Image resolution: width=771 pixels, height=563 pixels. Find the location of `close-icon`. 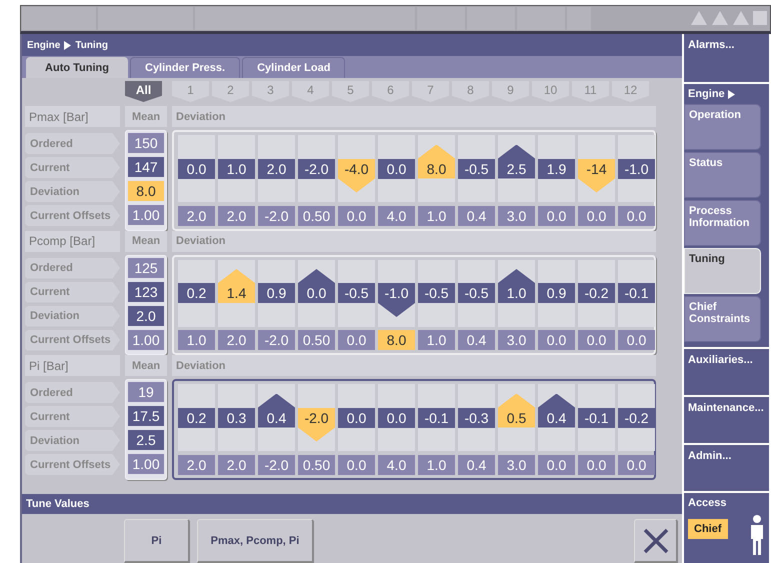

close-icon is located at coordinates (656, 540).